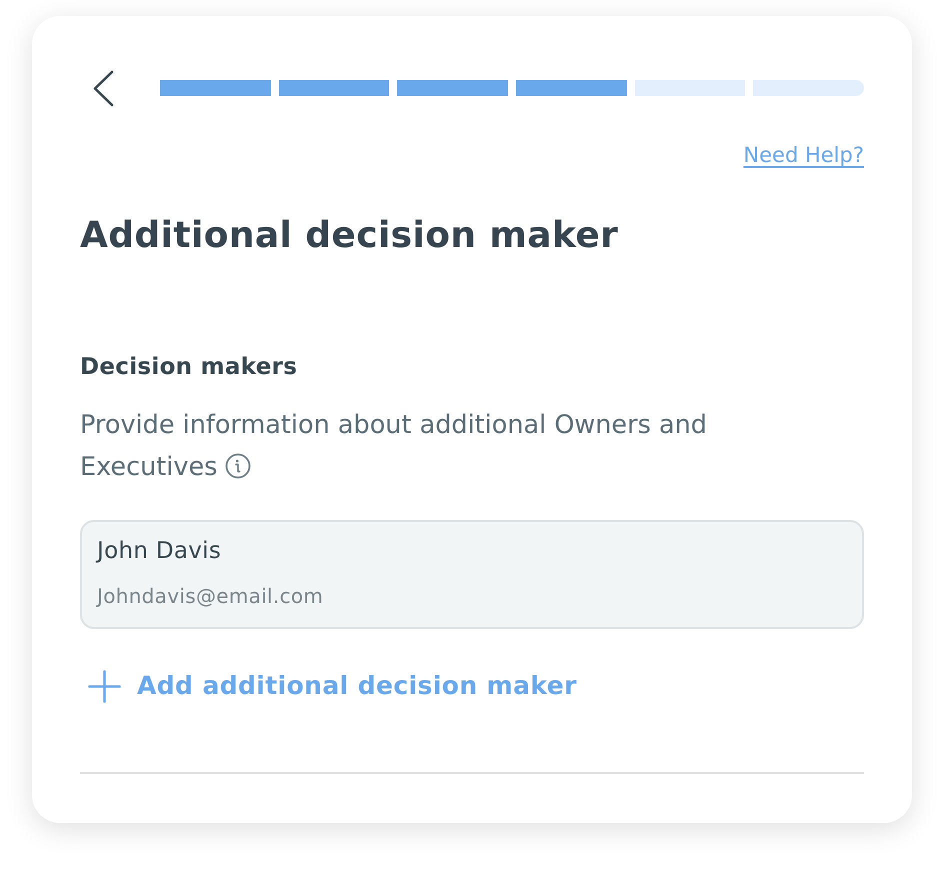  I want to click on back-button, so click(103, 88).